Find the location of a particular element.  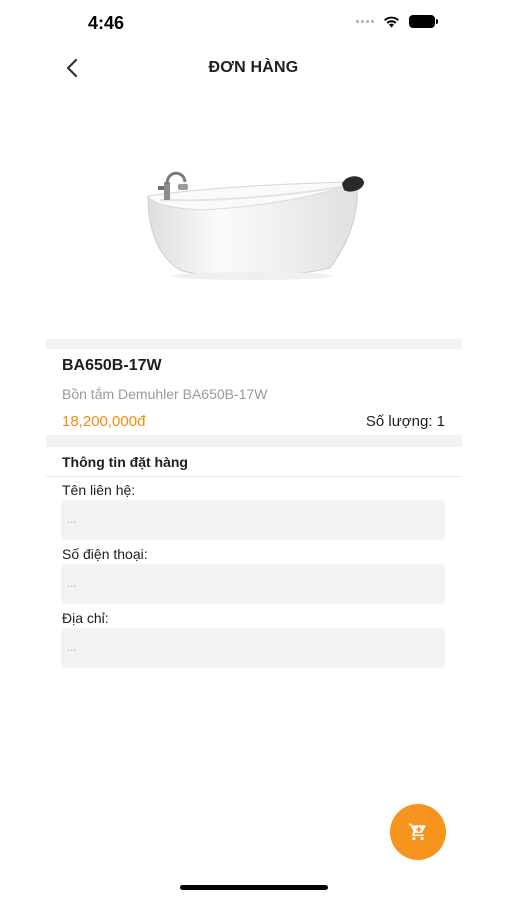

page-title: ĐƠN HÀNG is located at coordinates (253, 67).